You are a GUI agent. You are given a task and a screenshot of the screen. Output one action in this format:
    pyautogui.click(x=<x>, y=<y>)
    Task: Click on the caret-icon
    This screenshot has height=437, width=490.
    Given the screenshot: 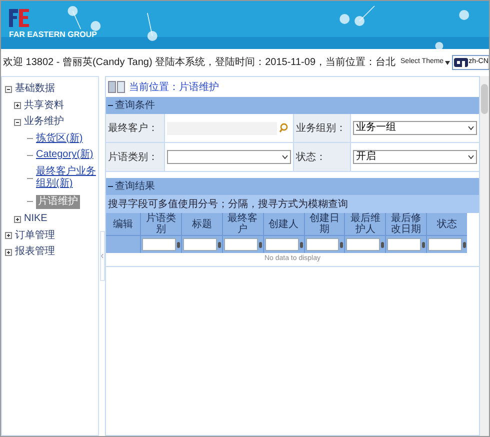 What is the action you would take?
    pyautogui.click(x=447, y=62)
    